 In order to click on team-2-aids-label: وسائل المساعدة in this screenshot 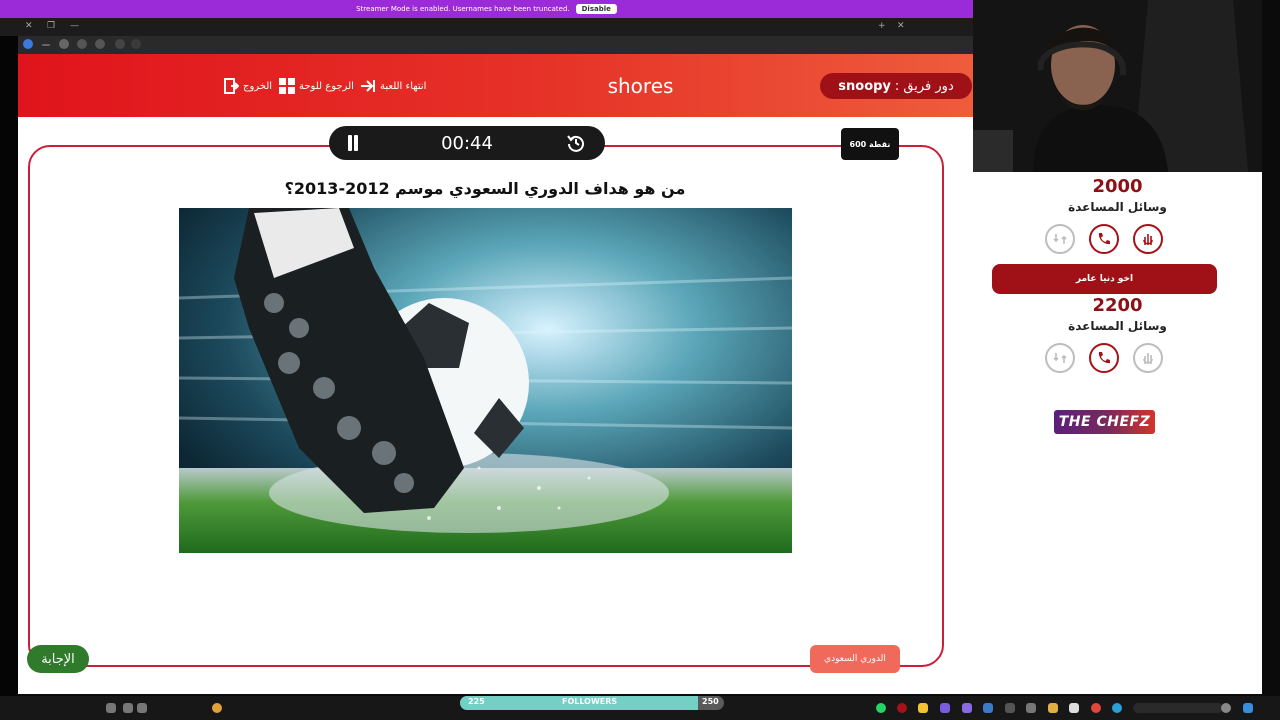, I will do `click(1117, 326)`.